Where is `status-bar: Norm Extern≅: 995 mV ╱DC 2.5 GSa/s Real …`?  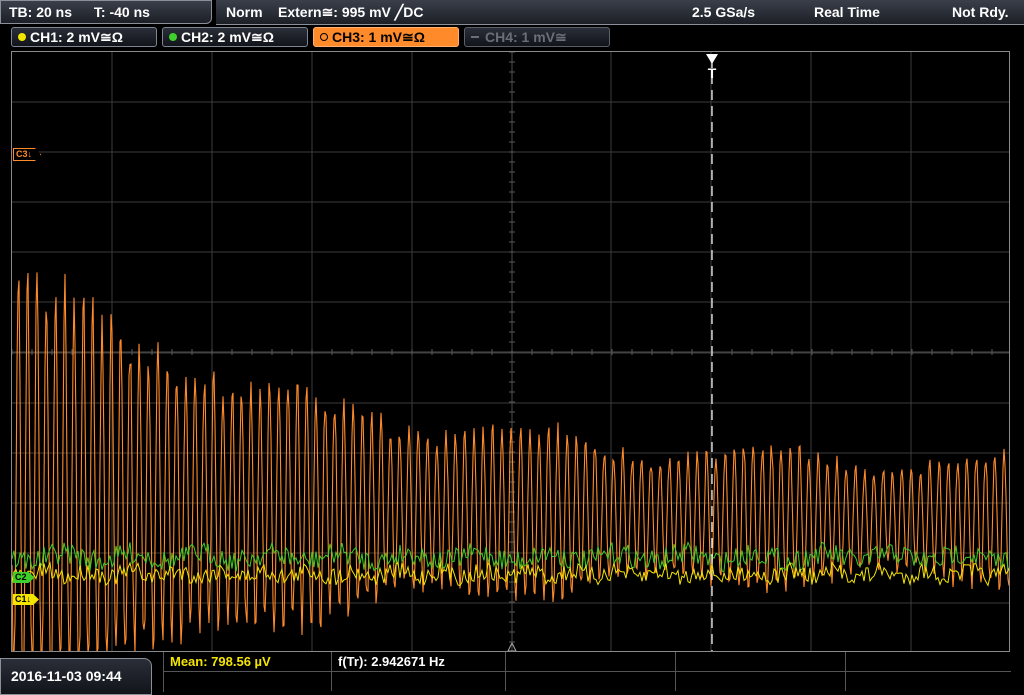
status-bar: Norm Extern≅: 995 mV ╱DC 2.5 GSa/s Real … is located at coordinates (620, 12).